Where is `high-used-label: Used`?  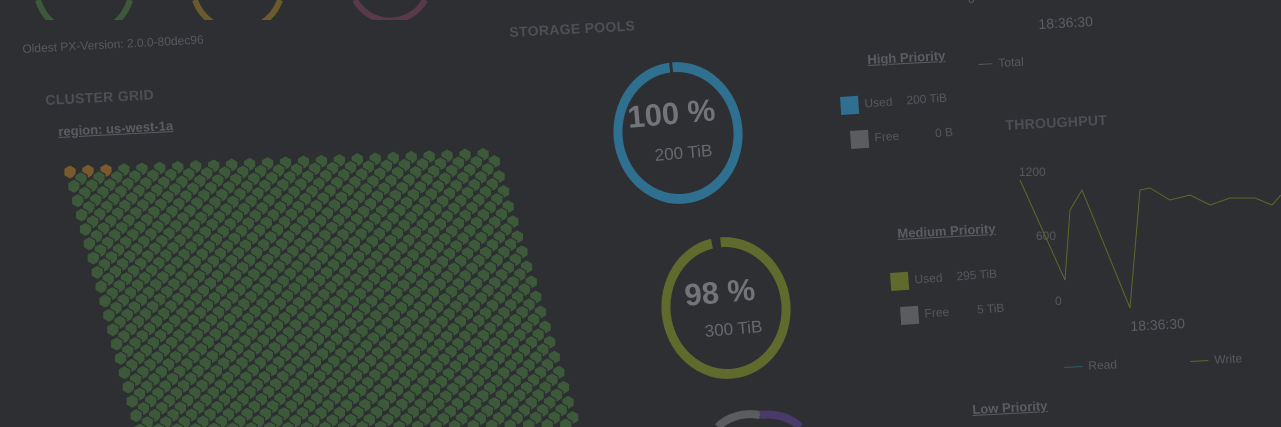
high-used-label: Used is located at coordinates (878, 102).